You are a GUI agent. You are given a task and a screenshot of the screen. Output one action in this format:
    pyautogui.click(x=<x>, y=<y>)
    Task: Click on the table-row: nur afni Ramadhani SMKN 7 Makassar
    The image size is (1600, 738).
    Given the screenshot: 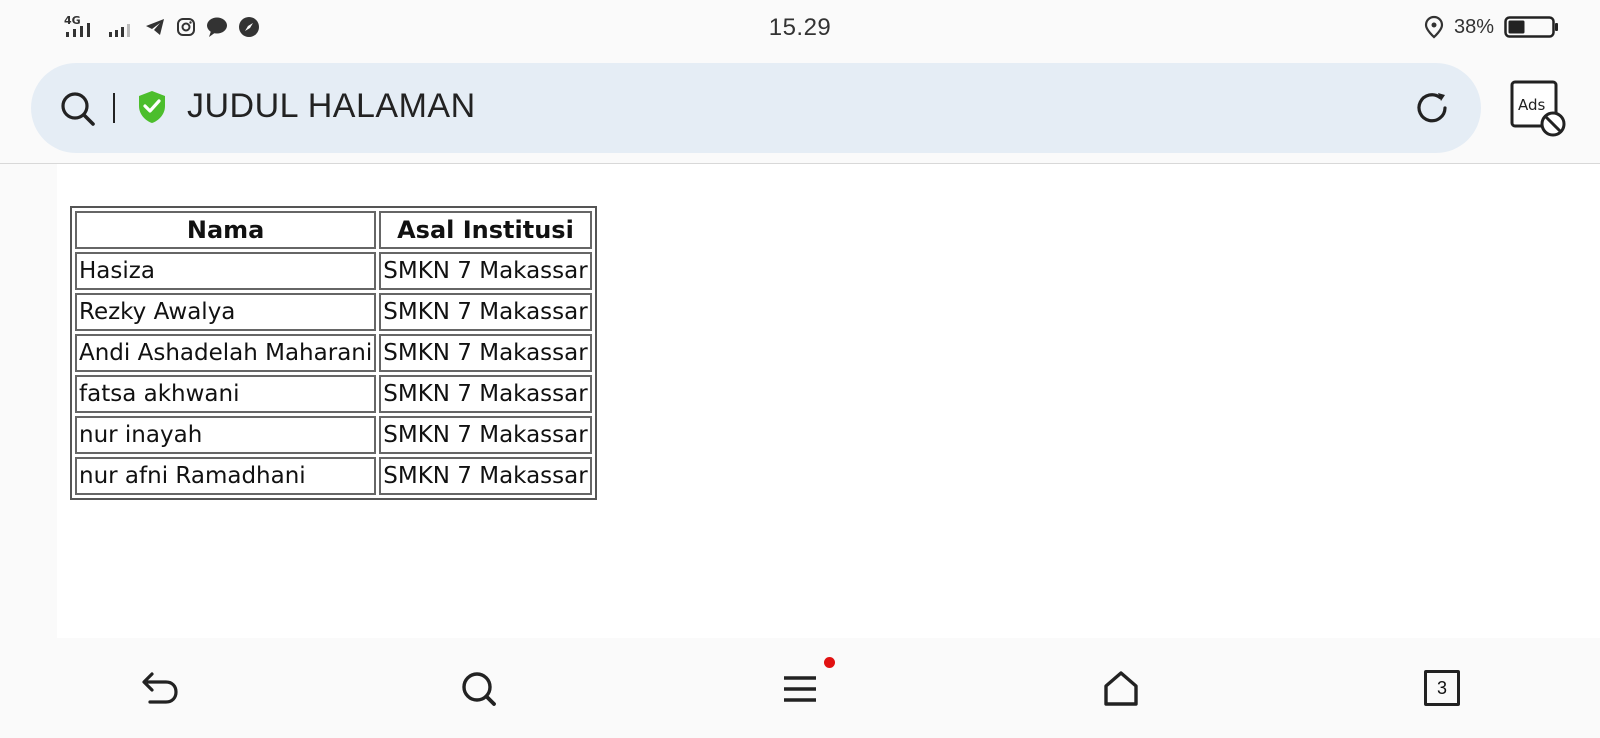 What is the action you would take?
    pyautogui.click(x=333, y=476)
    